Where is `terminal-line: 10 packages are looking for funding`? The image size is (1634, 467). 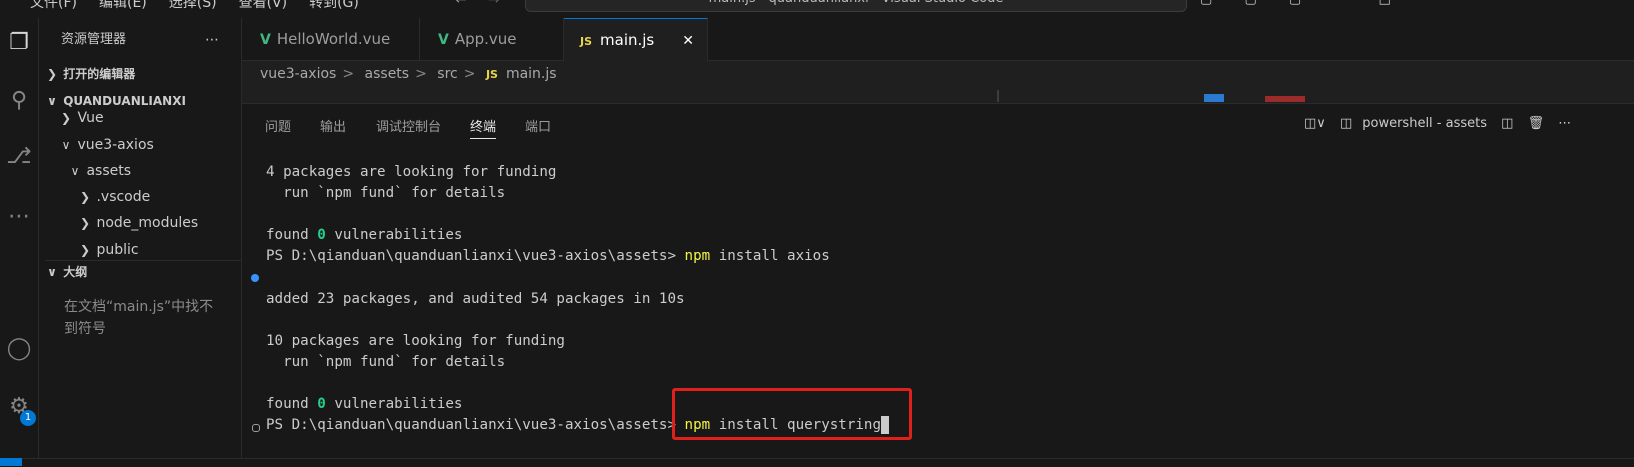 terminal-line: 10 packages are looking for funding is located at coordinates (415, 340).